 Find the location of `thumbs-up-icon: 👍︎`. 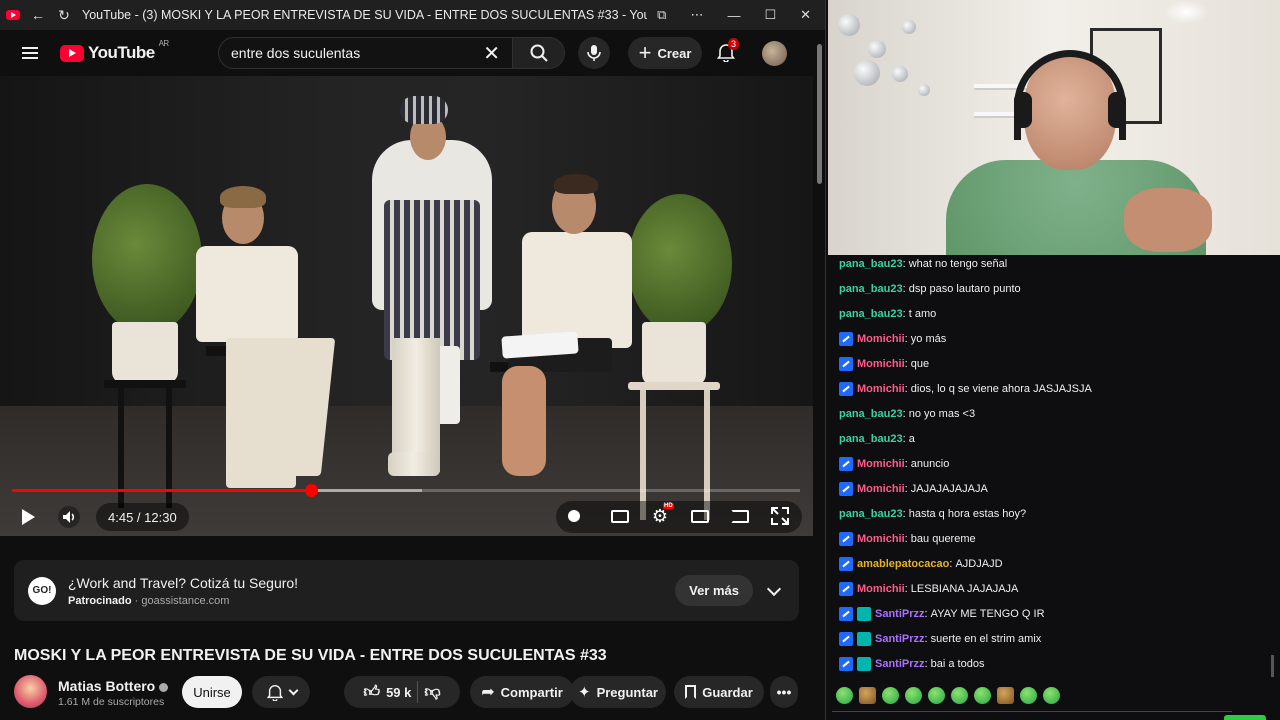

thumbs-up-icon: 👍︎ is located at coordinates (371, 692).